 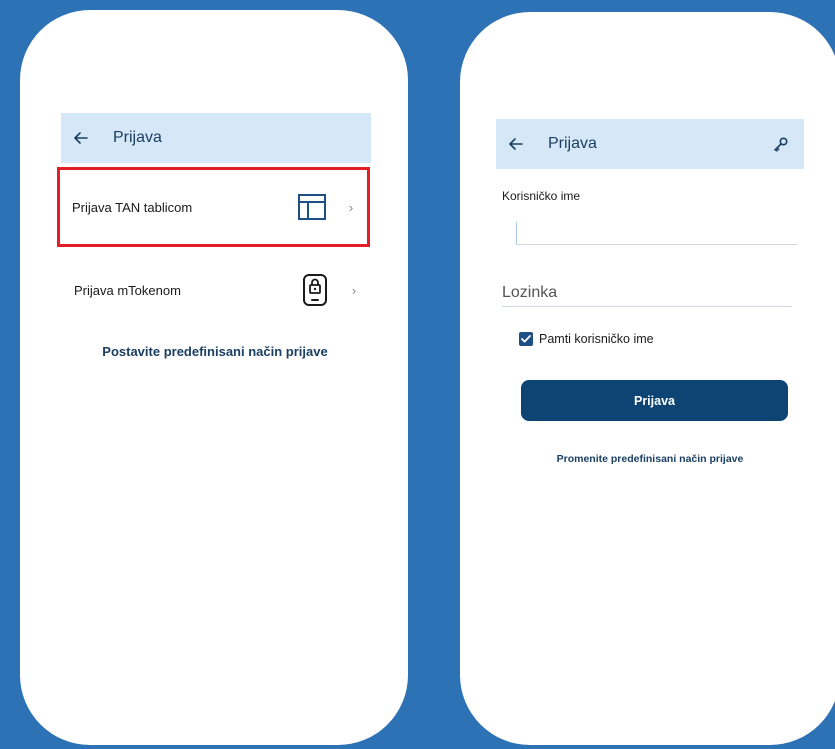 I want to click on checkbox-checked-icon, so click(x=526, y=339).